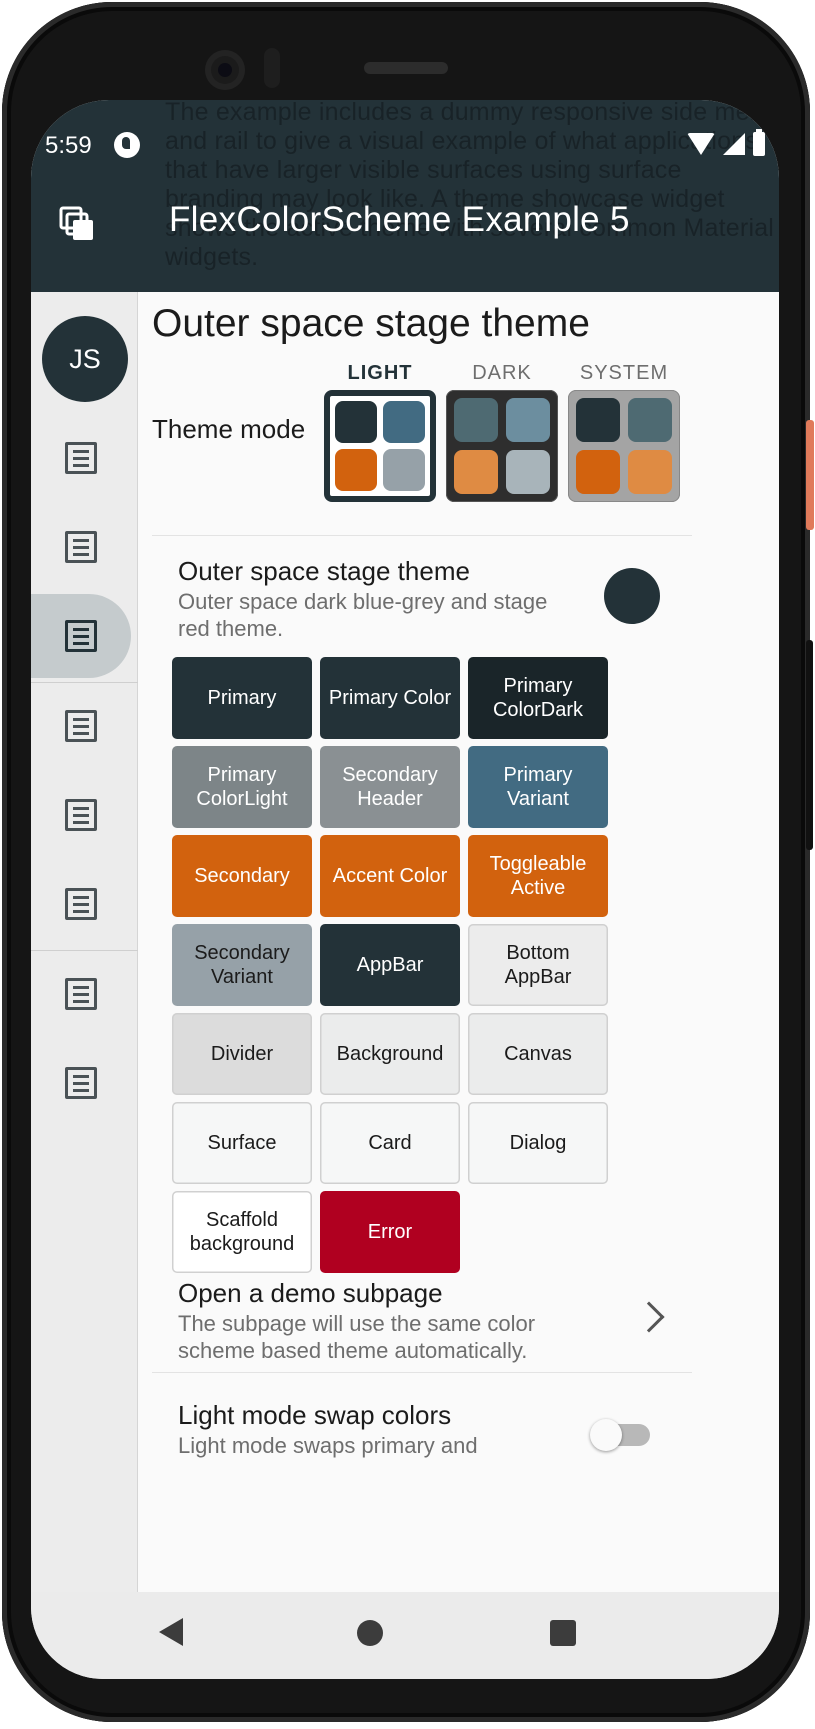 This screenshot has height=1729, width=815. I want to click on front-camera, so click(225, 70).